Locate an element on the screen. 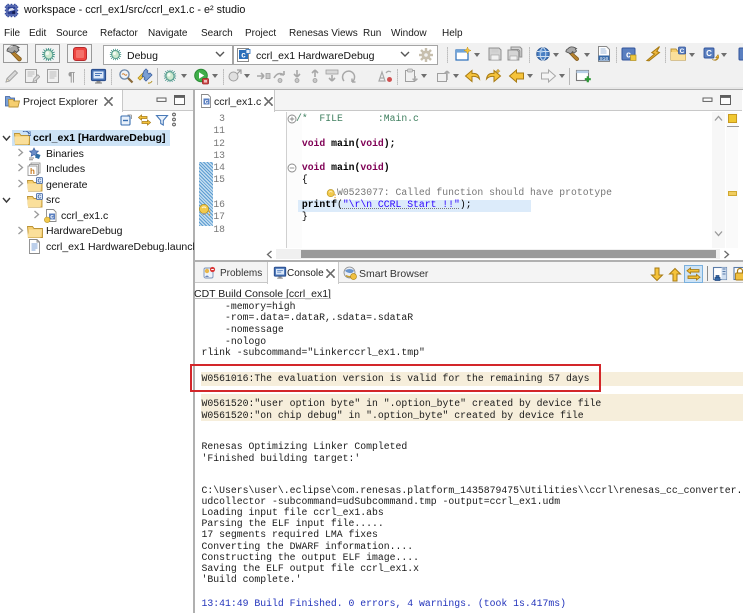  svg-text: h is located at coordinates (32, 171).